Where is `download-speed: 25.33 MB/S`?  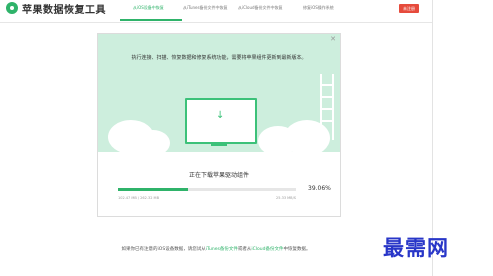 download-speed: 25.33 MB/S is located at coordinates (286, 198).